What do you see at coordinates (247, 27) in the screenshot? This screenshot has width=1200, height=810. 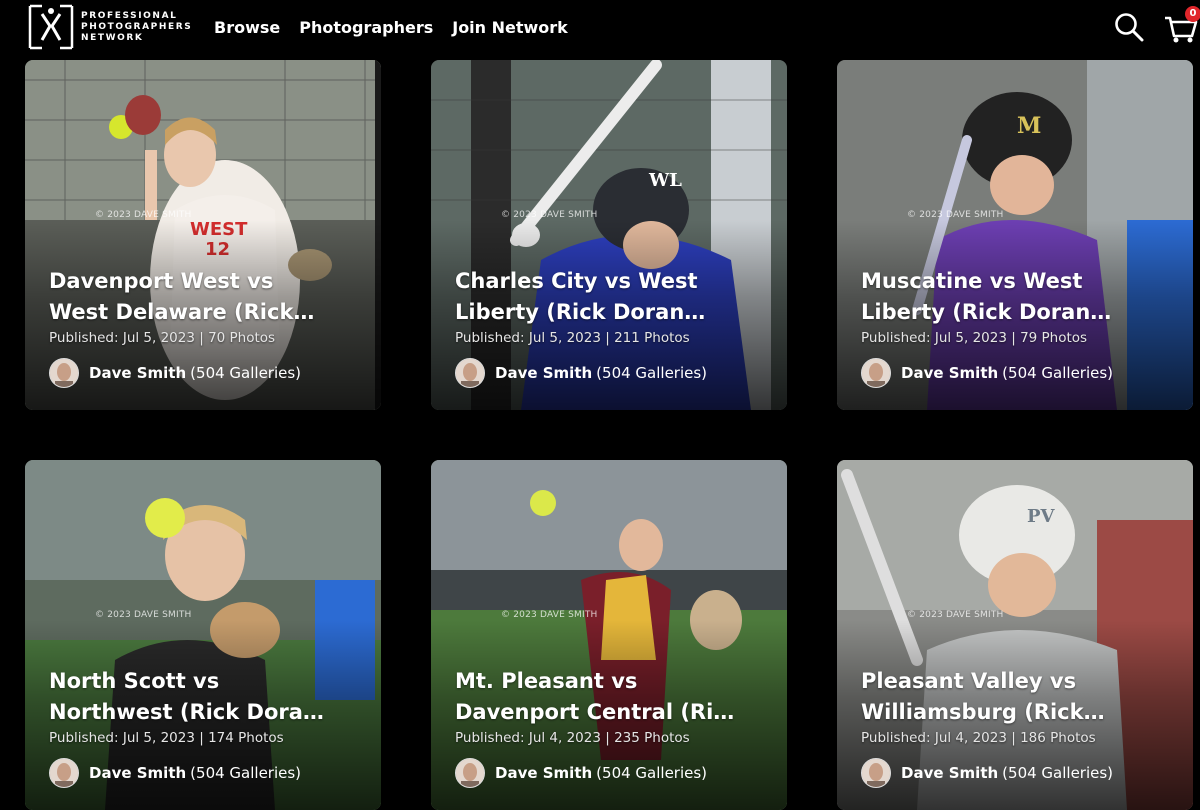 I see `nav-browse: Browse` at bounding box center [247, 27].